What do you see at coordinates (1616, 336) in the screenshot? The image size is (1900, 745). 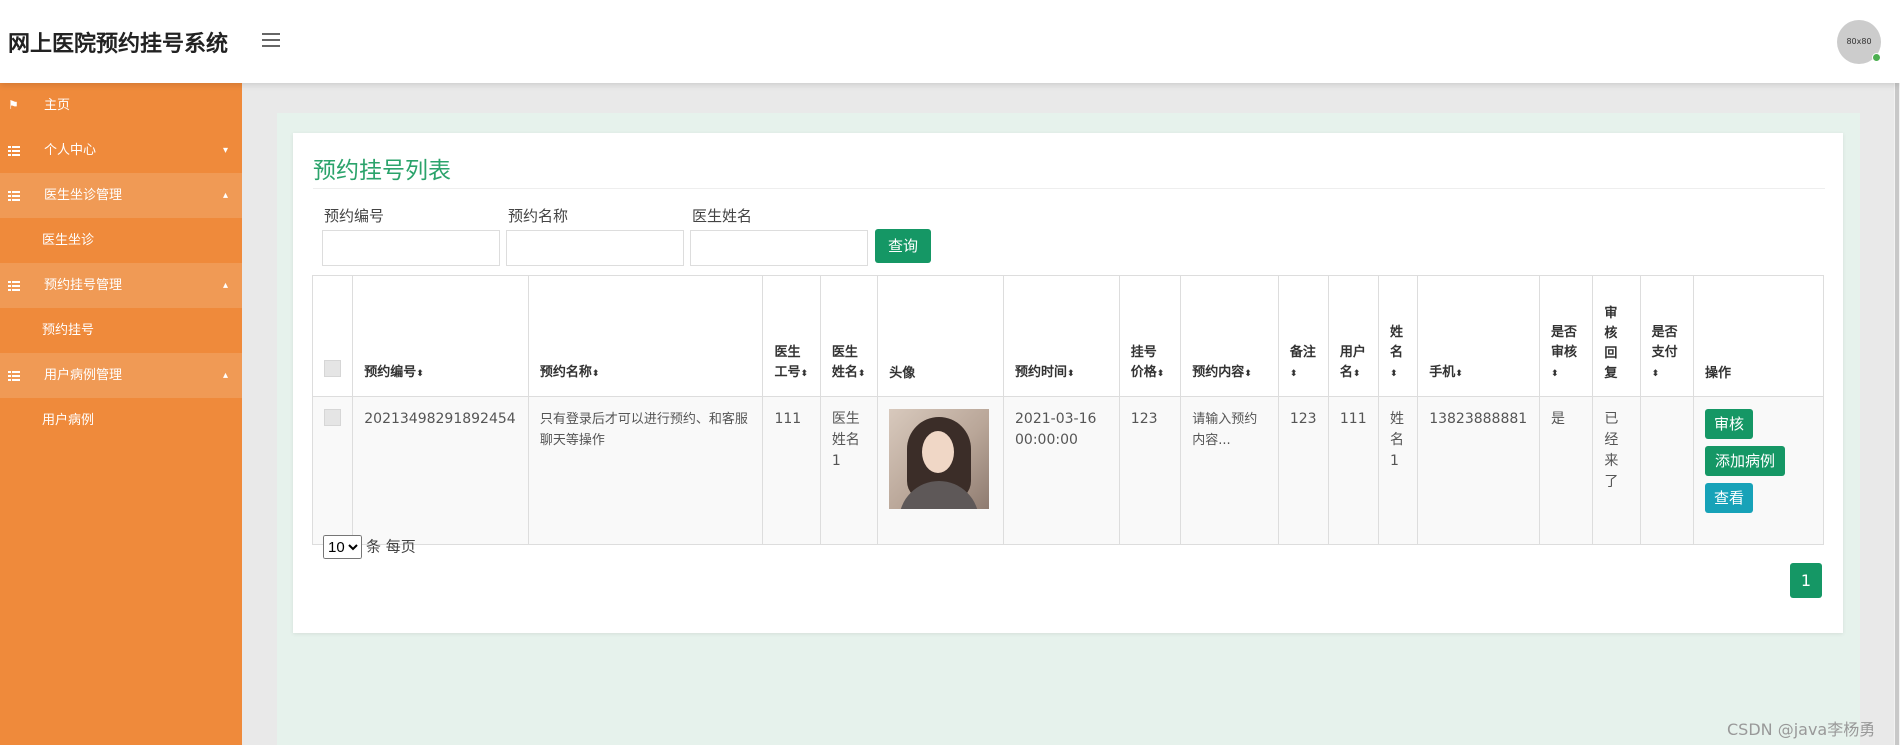 I see `column-header: 审核回复` at bounding box center [1616, 336].